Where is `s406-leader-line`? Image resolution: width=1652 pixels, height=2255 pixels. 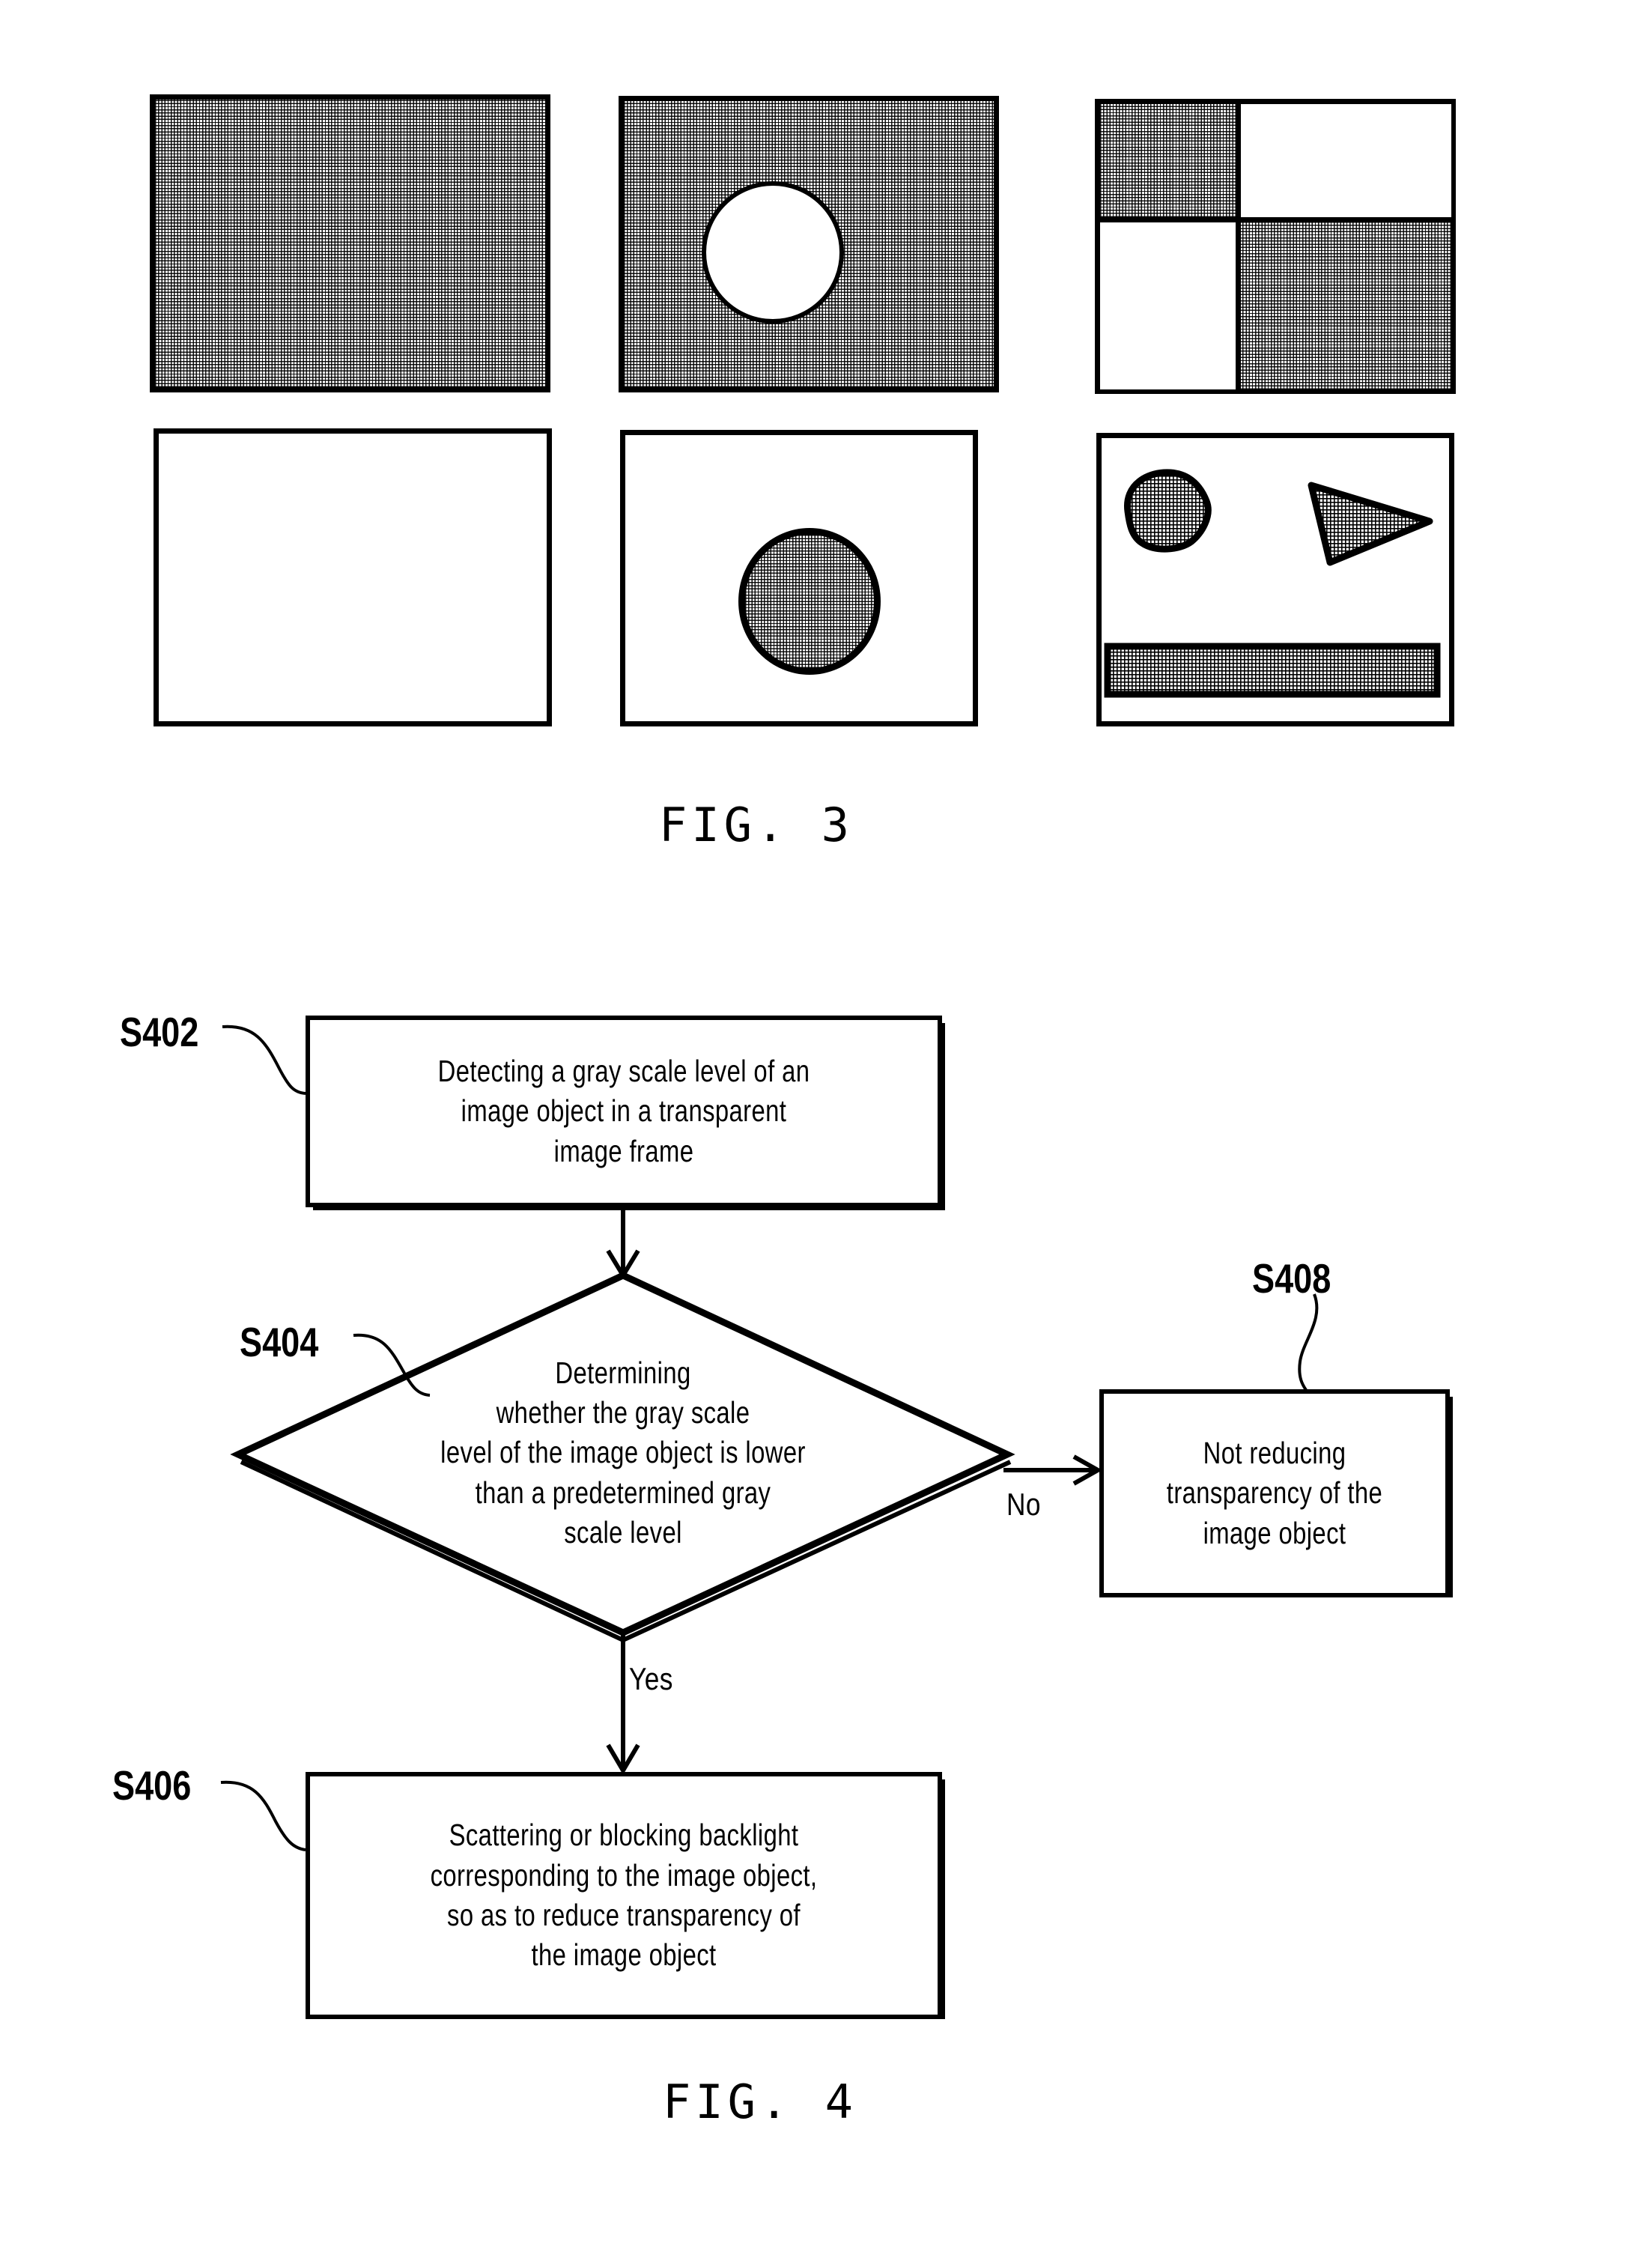 s406-leader-line is located at coordinates (263, 1815).